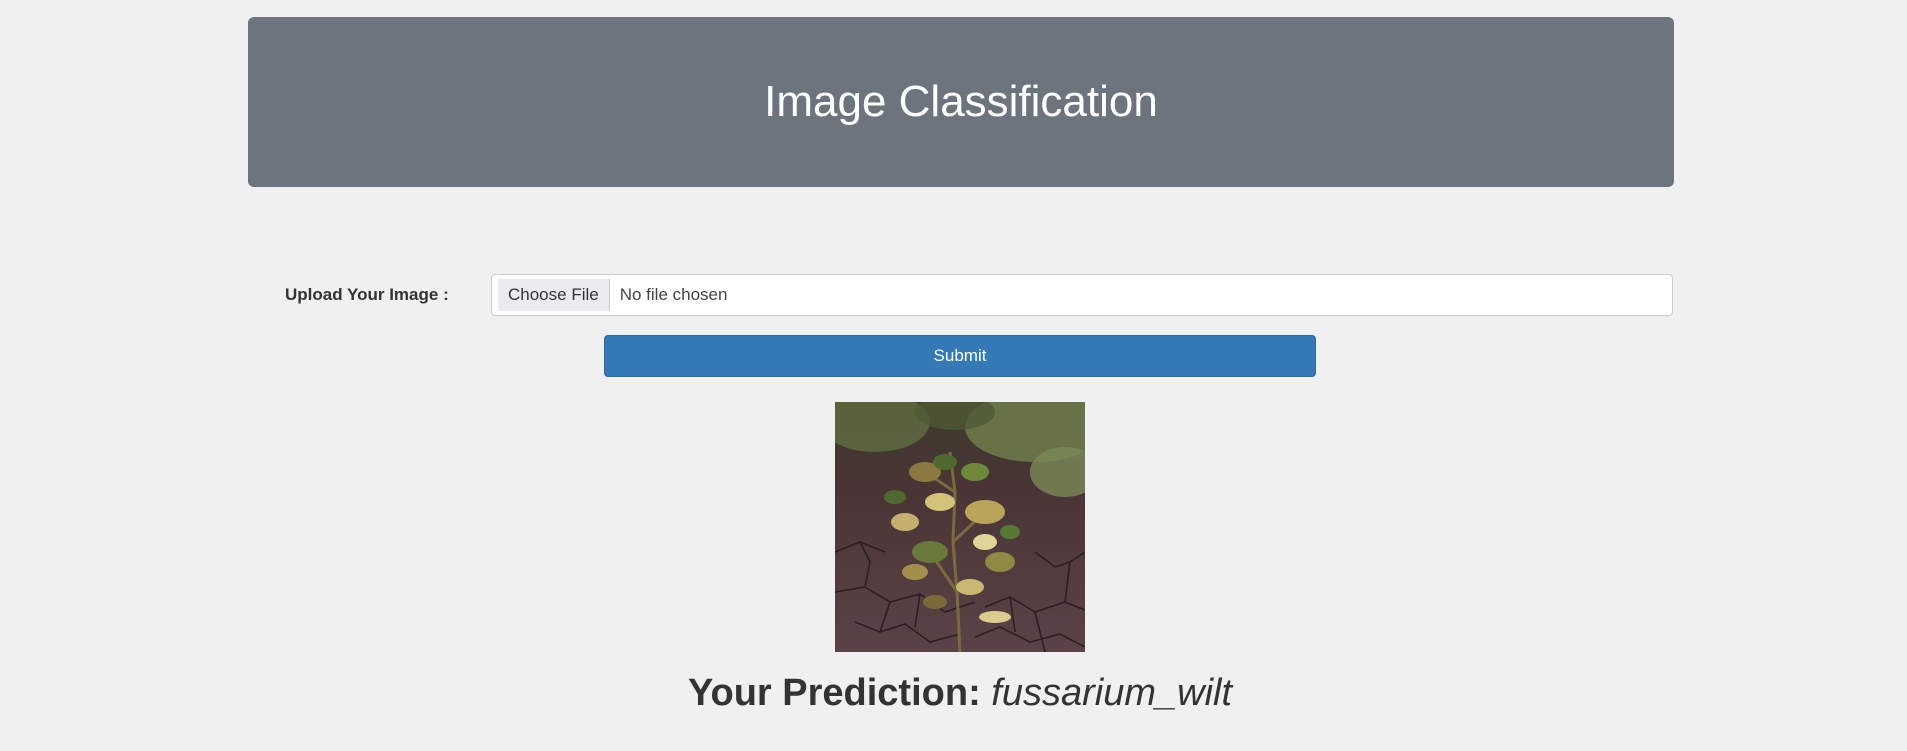 Image resolution: width=1907 pixels, height=751 pixels. I want to click on prediction-result: Your Prediction: fussarium_wilt, so click(953, 693).